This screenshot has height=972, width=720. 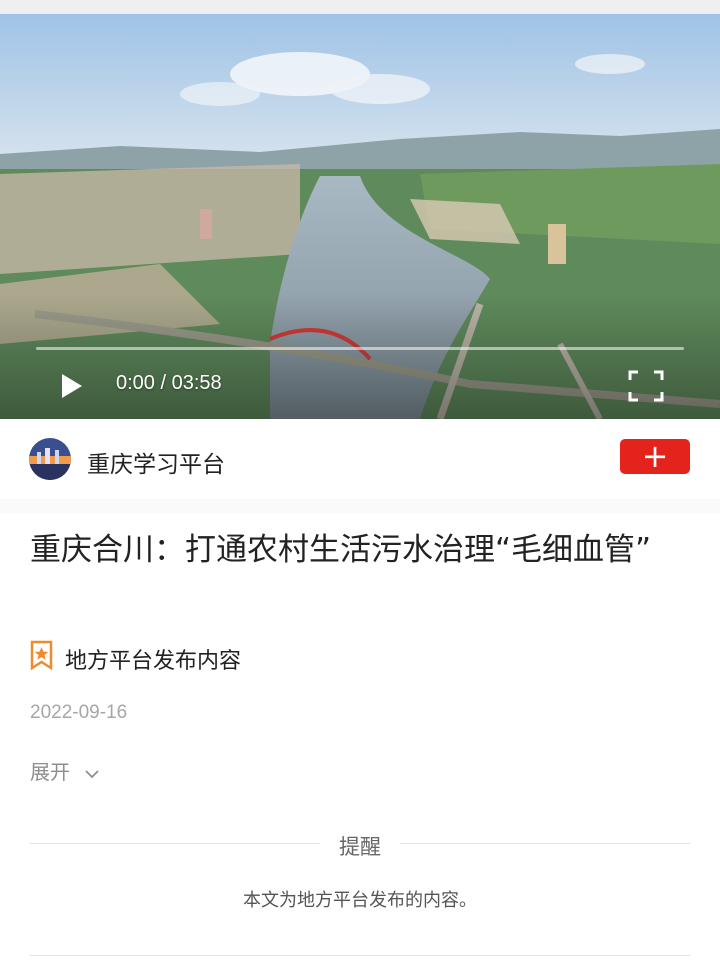 I want to click on plus-icon: +, so click(x=655, y=456).